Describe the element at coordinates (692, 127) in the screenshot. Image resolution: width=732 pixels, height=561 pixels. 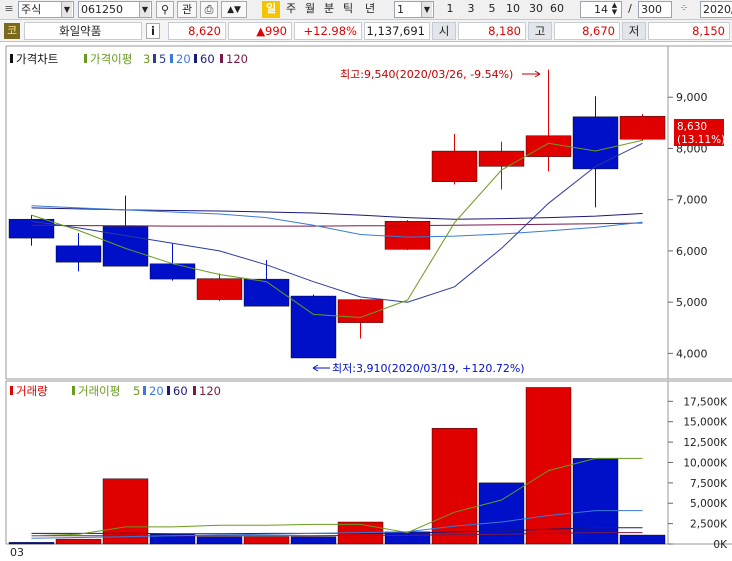
I see `current-price-tag-value: 8,630` at that location.